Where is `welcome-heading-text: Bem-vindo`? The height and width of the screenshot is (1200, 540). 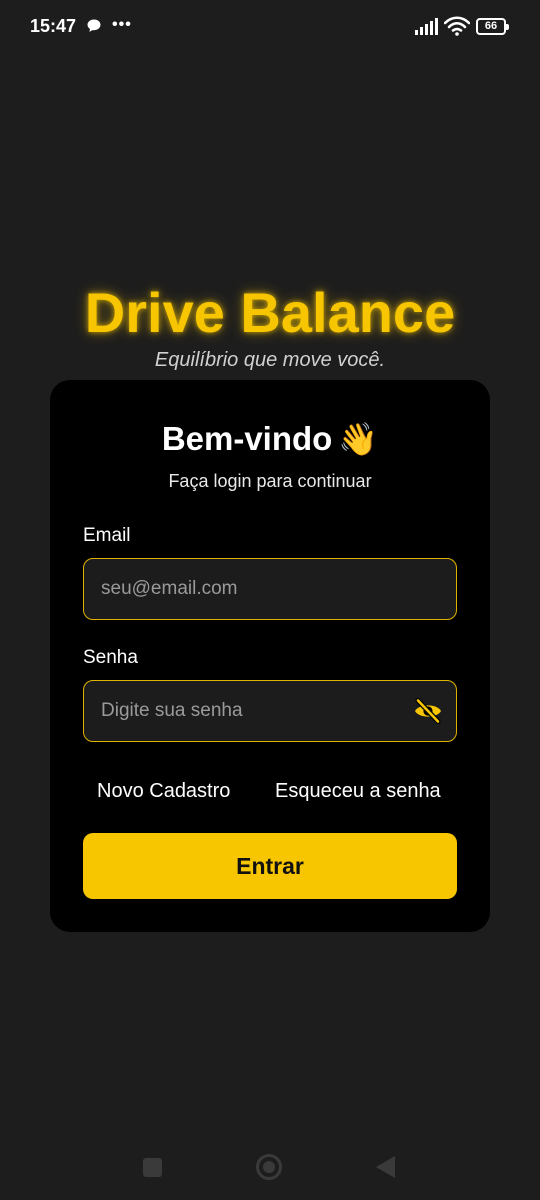
welcome-heading-text: Bem-vindo is located at coordinates (247, 438).